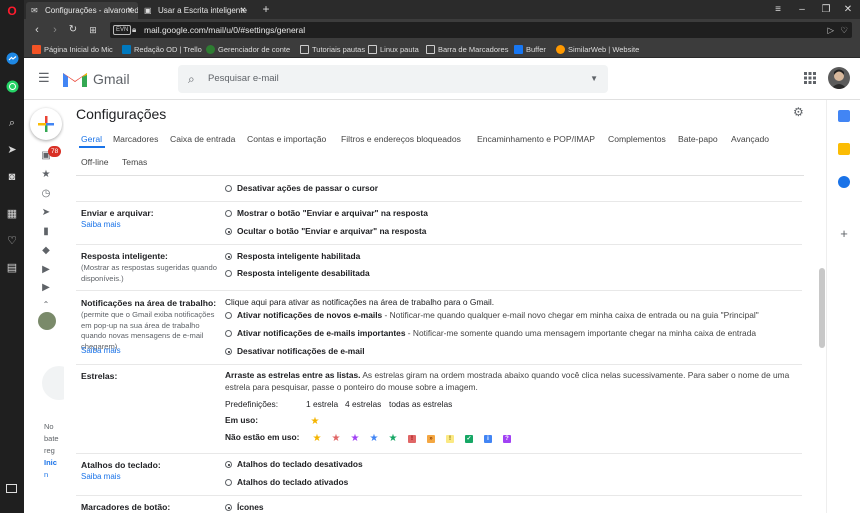  I want to click on starred-icon: ★, so click(46, 175).